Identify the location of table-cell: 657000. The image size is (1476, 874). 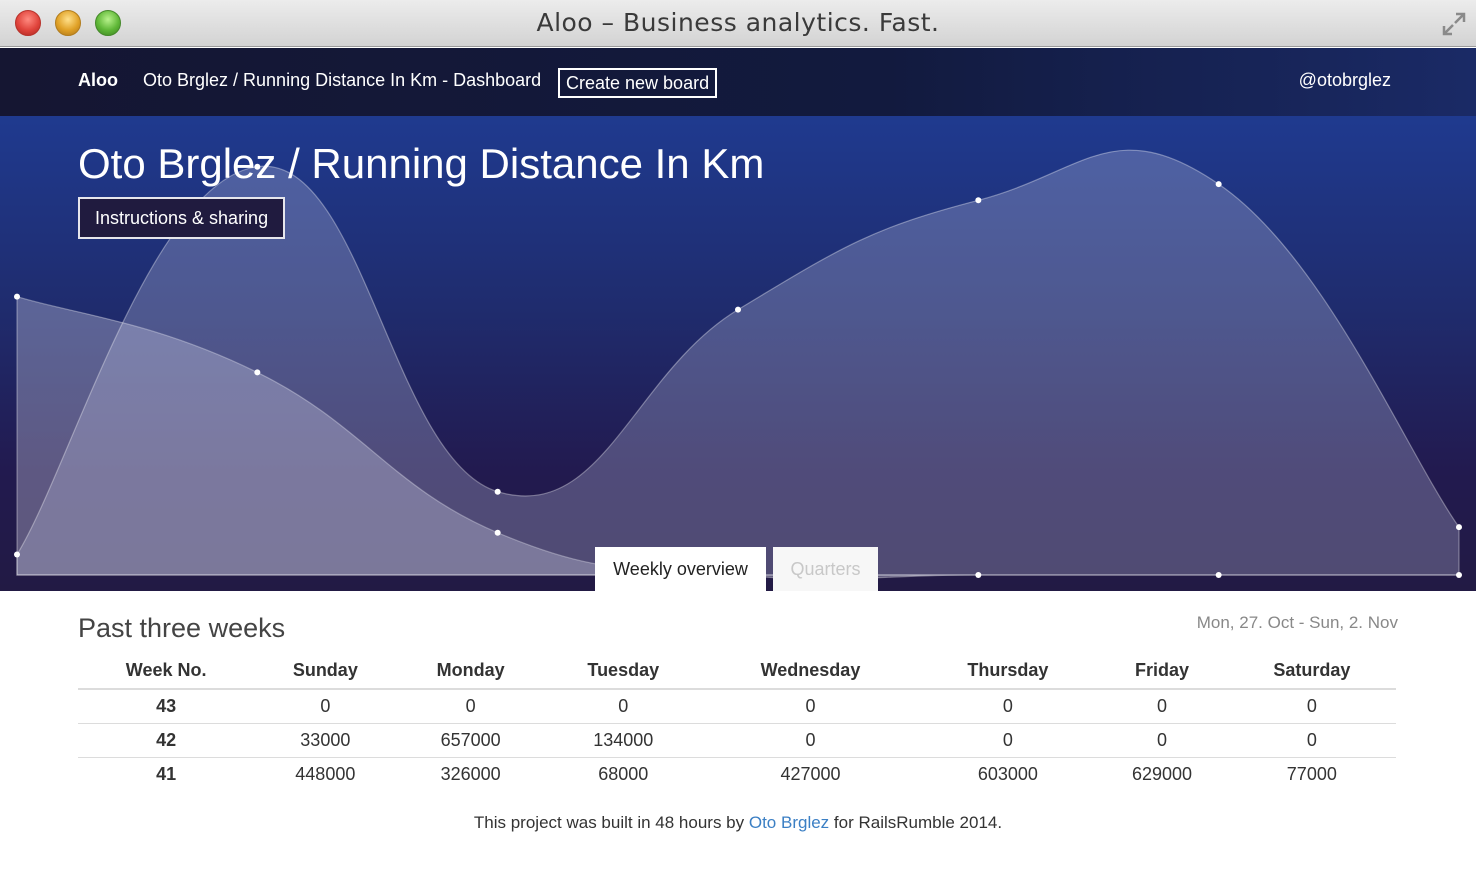
(470, 740).